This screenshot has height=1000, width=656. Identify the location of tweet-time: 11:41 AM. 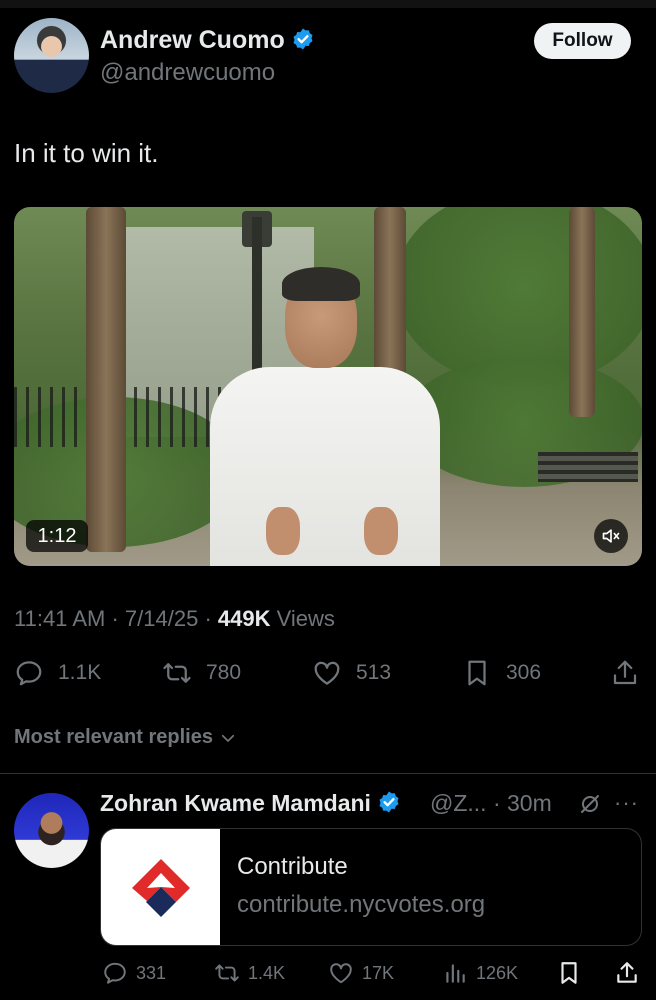
(60, 618).